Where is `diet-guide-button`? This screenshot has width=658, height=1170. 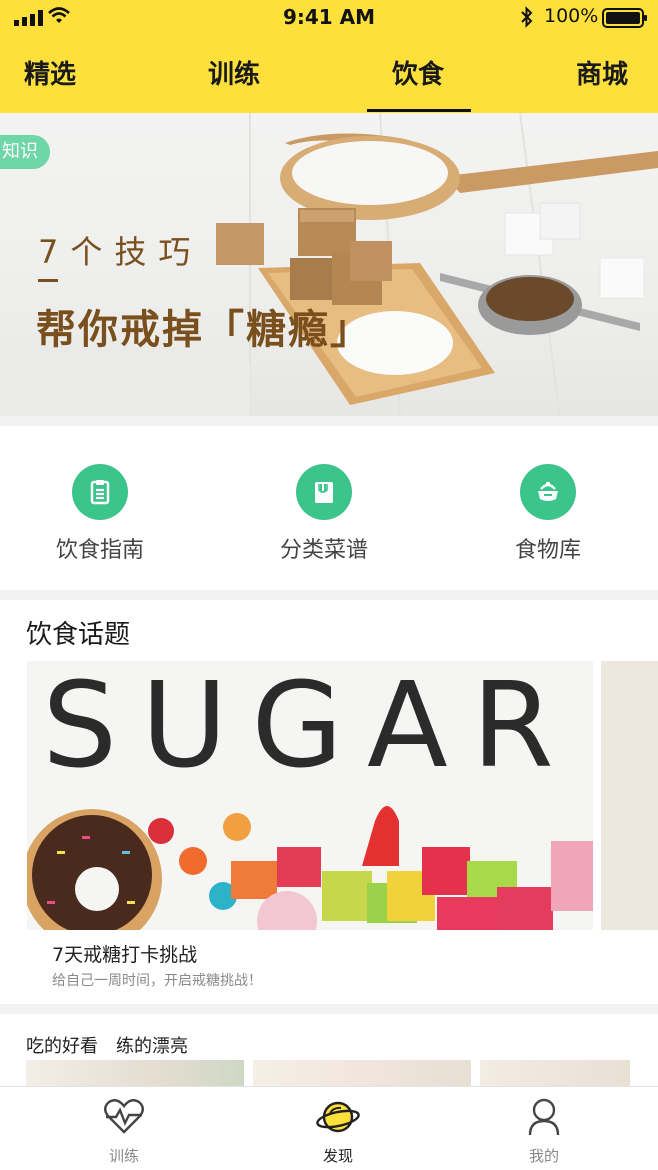
diet-guide-button is located at coordinates (100, 492).